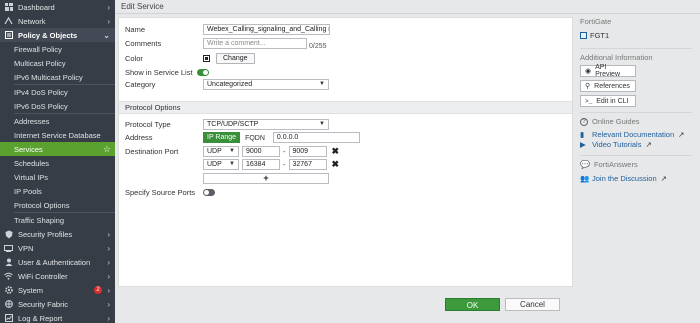  I want to click on sidebar-subitem-firewall-policy: Firewall Policy, so click(57, 49).